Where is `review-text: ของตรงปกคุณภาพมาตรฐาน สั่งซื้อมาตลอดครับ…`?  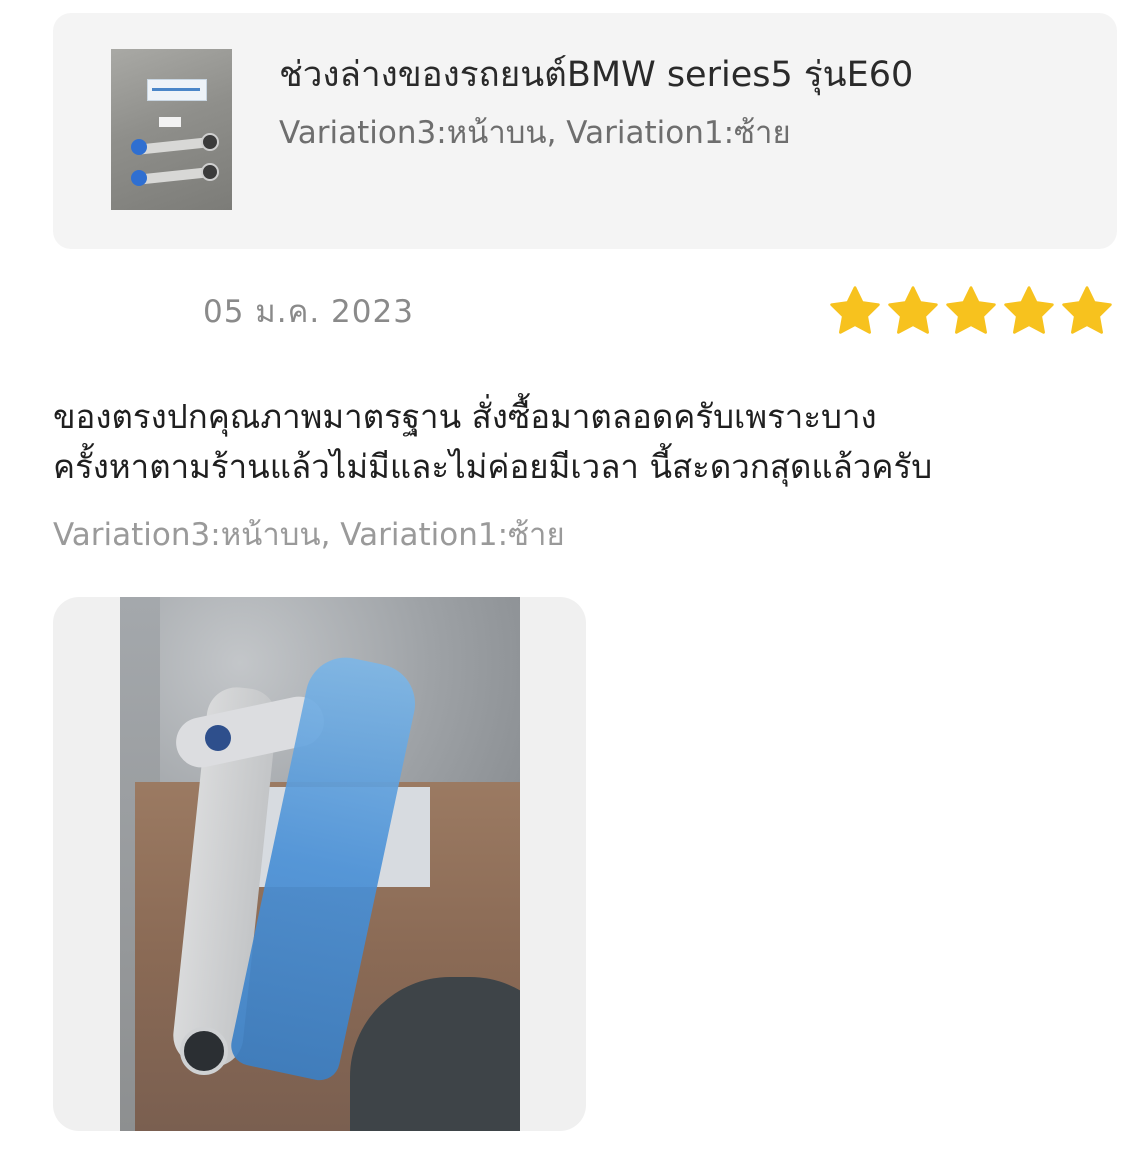
review-text: ของตรงปกคุณภาพมาตรฐาน สั่งซื้อมาตลอดครับ… is located at coordinates (588, 442).